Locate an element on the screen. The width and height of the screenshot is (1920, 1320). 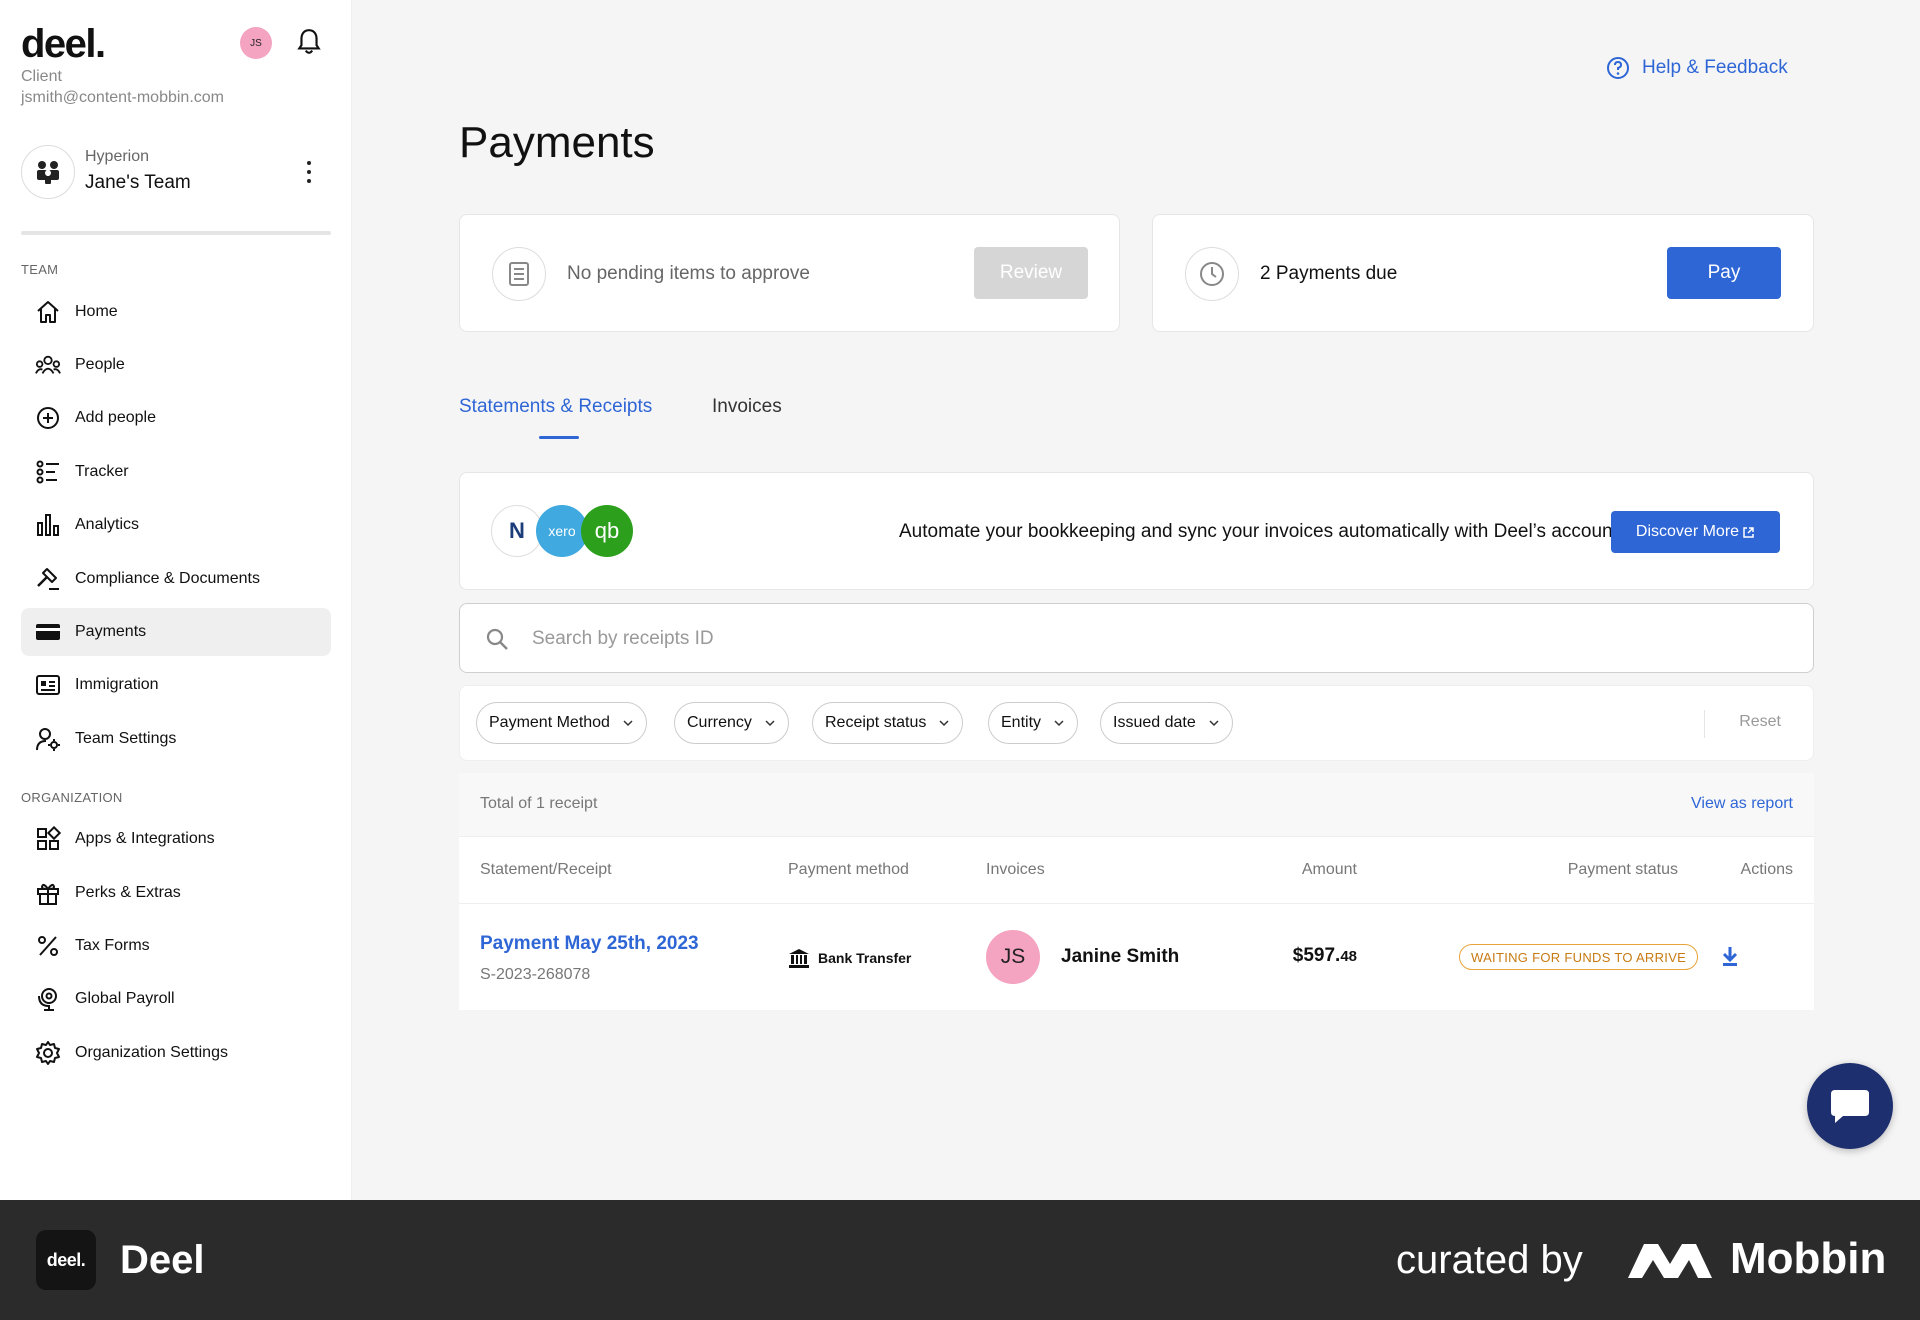
filter-issued-date: Issued date is located at coordinates (1166, 723).